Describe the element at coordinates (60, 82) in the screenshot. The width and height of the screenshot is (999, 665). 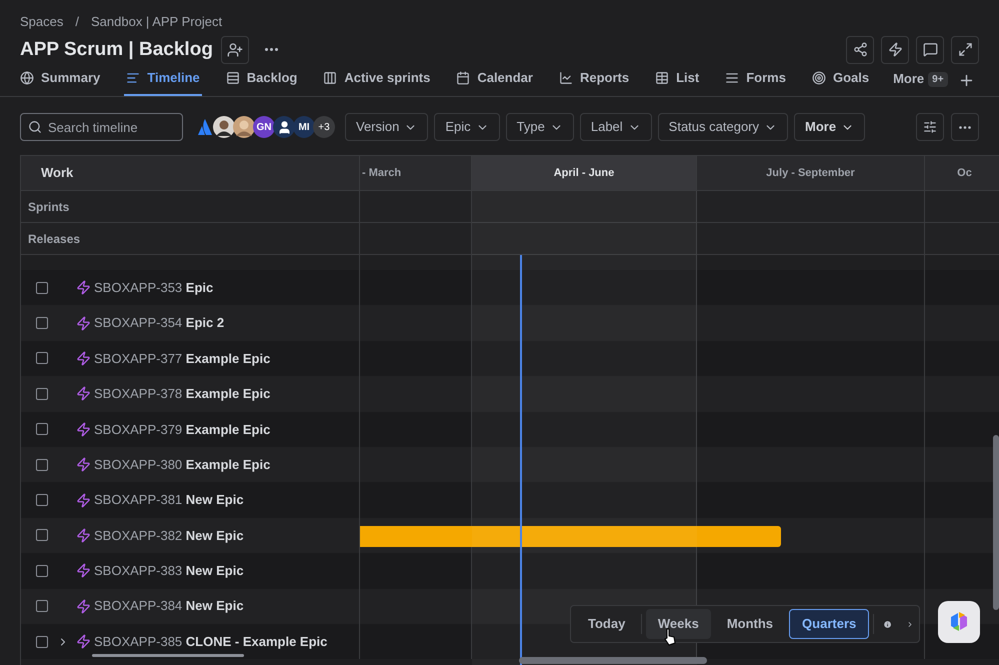
I see `tab: Summary` at that location.